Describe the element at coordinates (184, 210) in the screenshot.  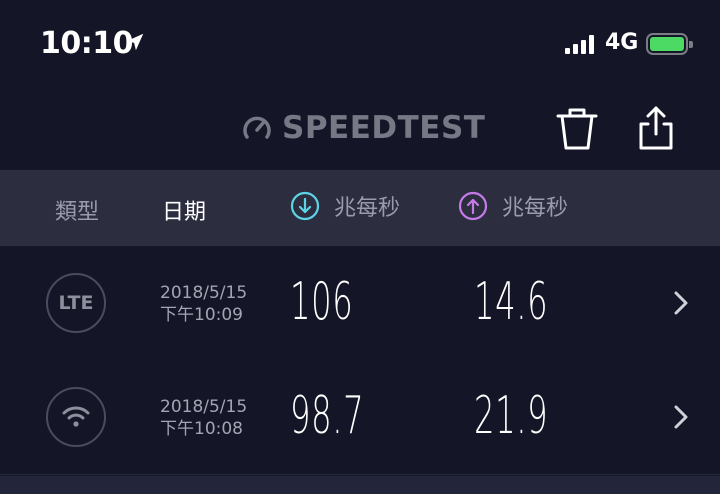
I see `date-column-header: 日期` at that location.